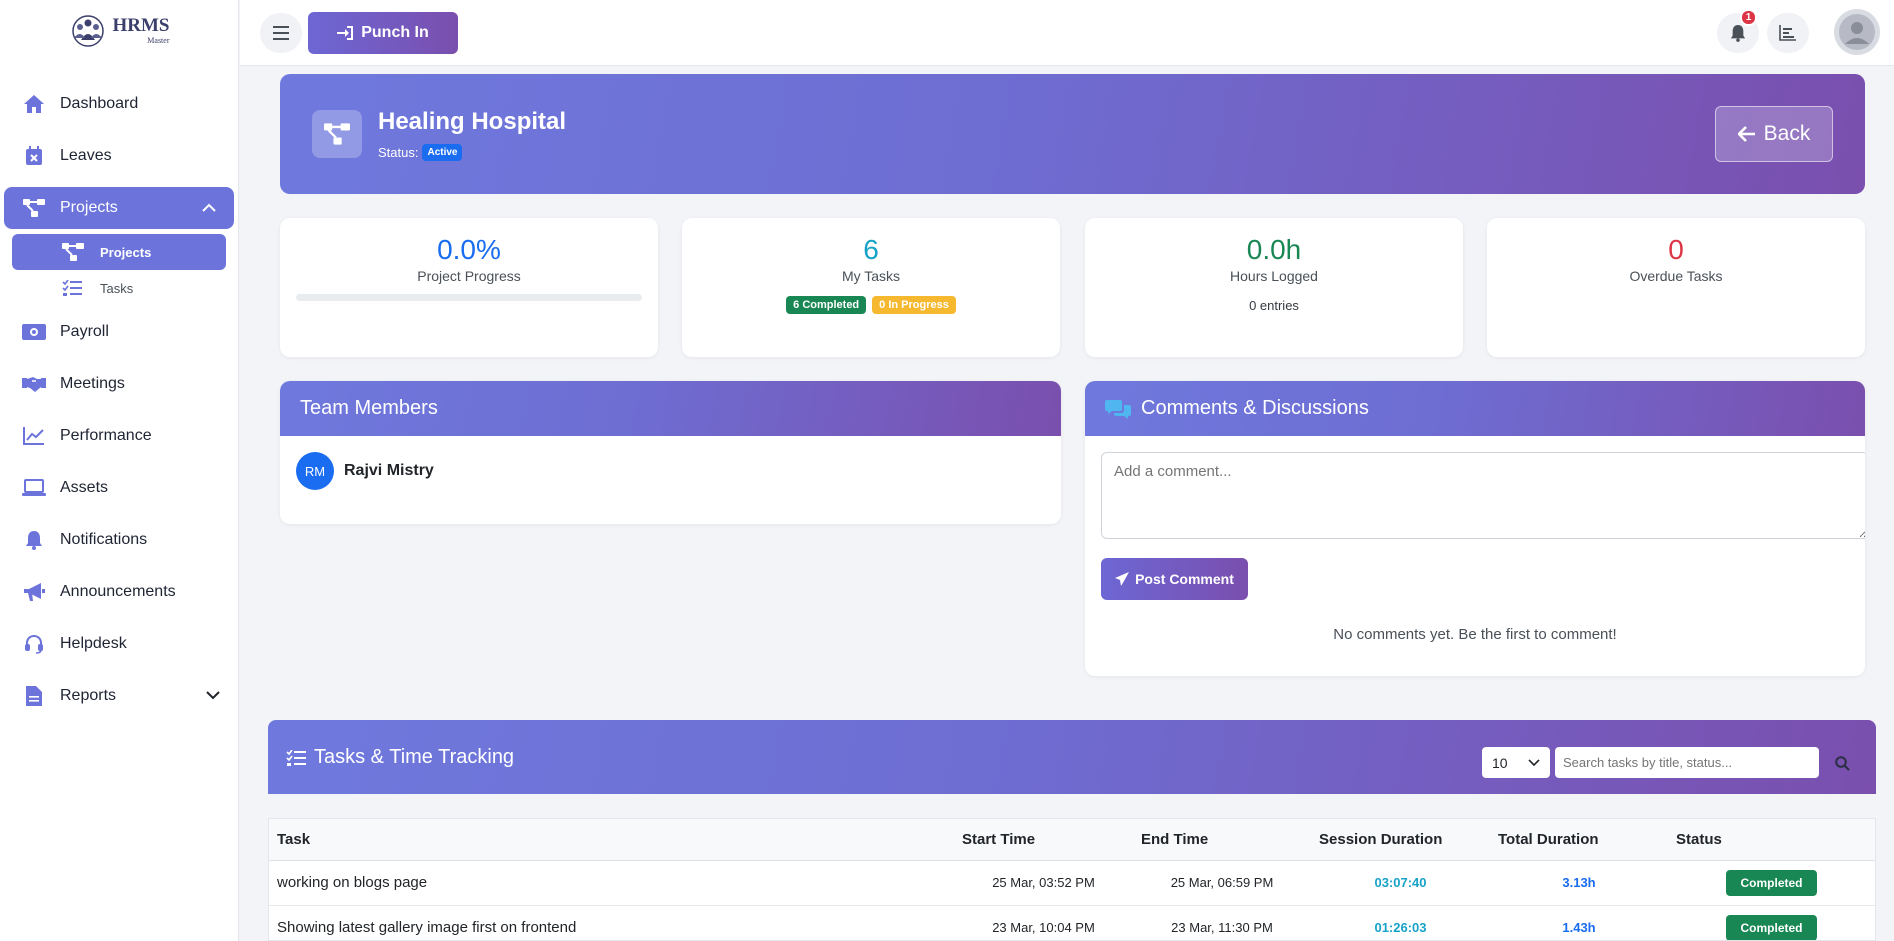 This screenshot has width=1894, height=941. Describe the element at coordinates (119, 208) in the screenshot. I see `sidebar-item-projects: Projects` at that location.